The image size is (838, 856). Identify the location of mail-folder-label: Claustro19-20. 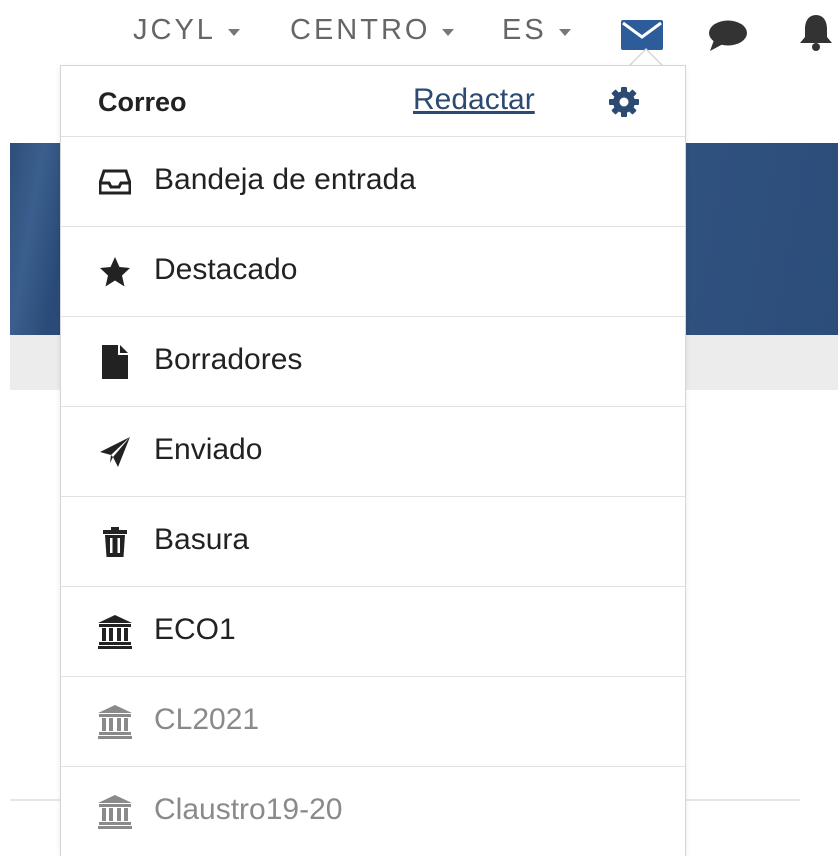
(248, 809).